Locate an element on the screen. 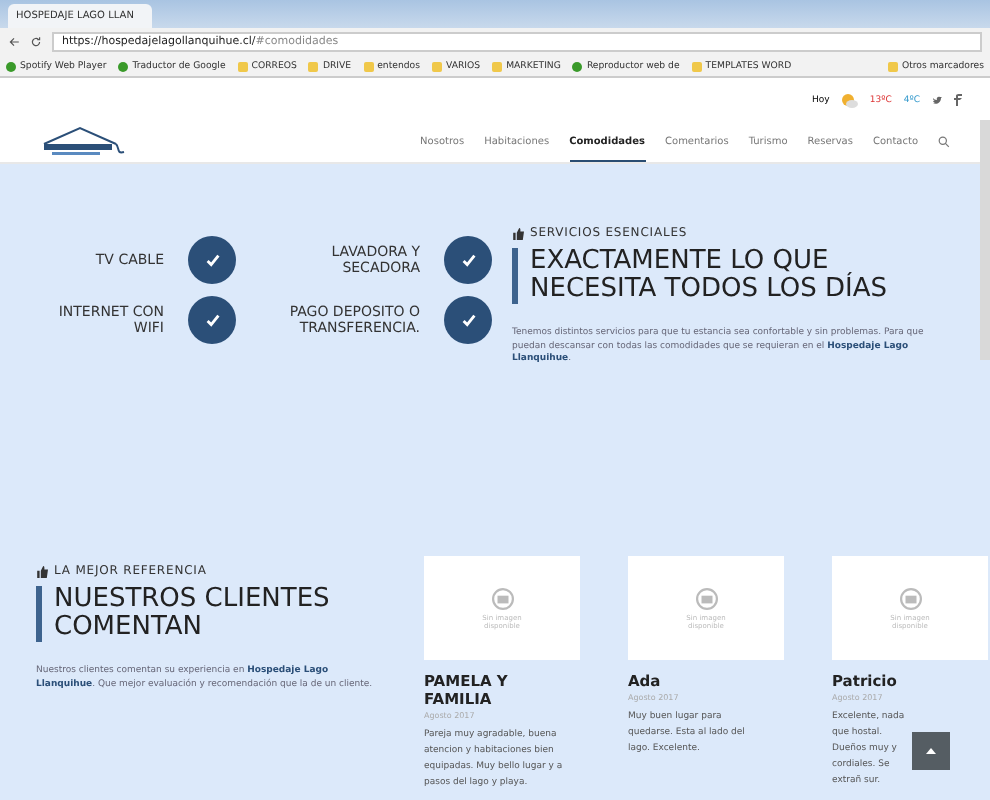 Image resolution: width=990 pixels, height=800 pixels. scroll-top-button is located at coordinates (931, 751).